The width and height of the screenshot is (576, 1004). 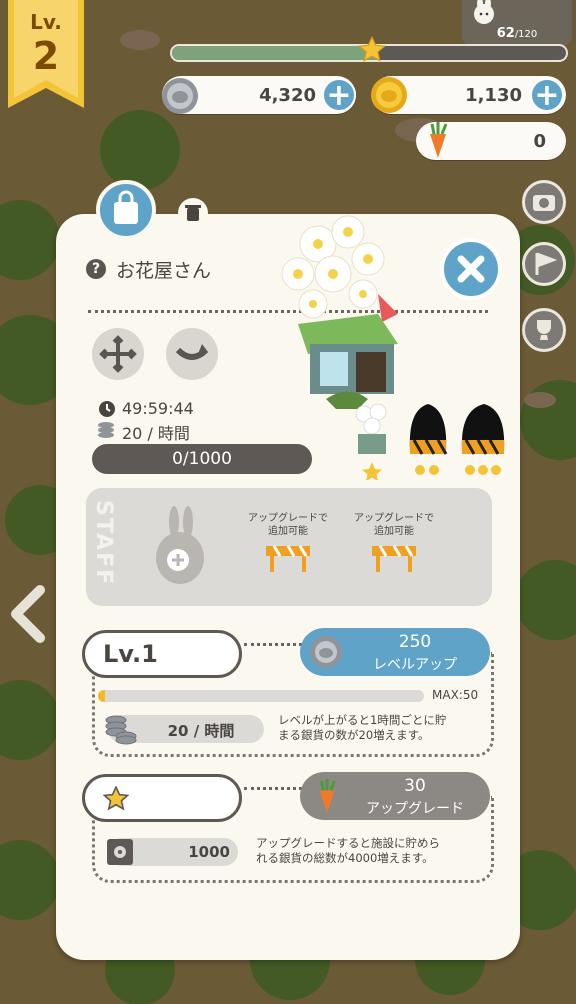 What do you see at coordinates (348, 843) in the screenshot?
I see `upgrade-description-line-1: アップグレードすると施設に貯めら` at bounding box center [348, 843].